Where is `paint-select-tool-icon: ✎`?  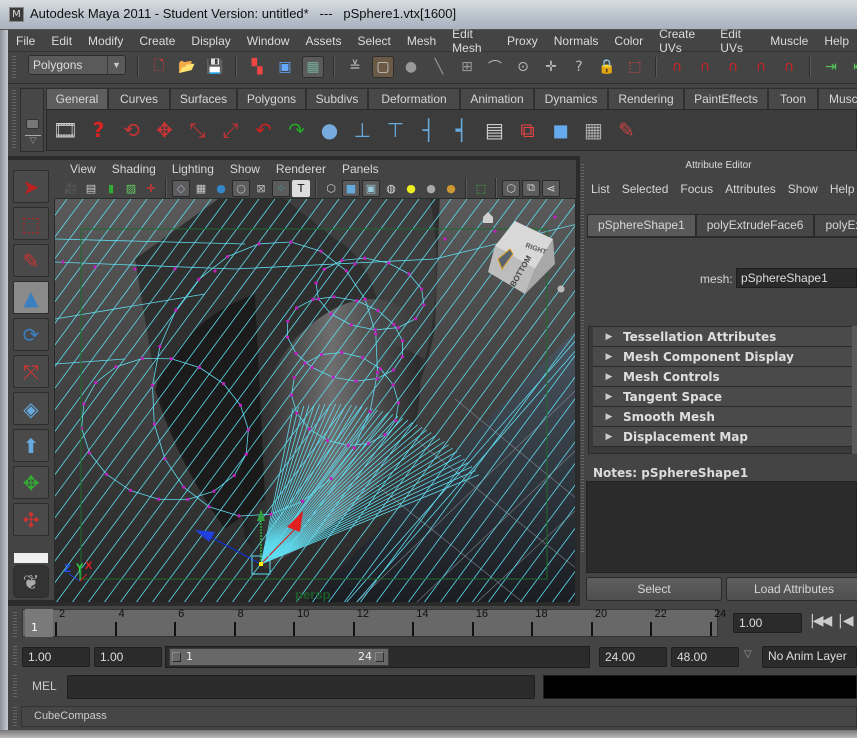 paint-select-tool-icon: ✎ is located at coordinates (31, 260).